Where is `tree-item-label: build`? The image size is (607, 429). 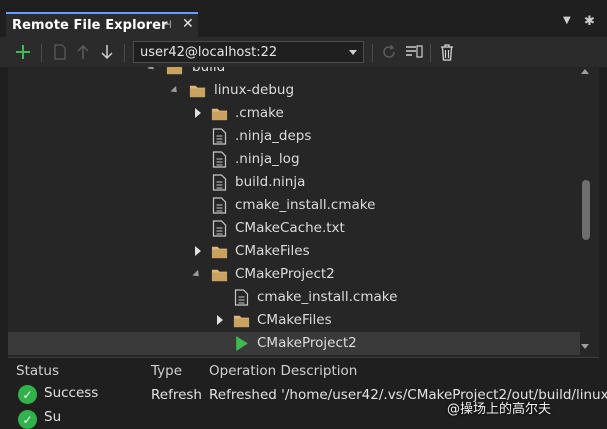
tree-item-label: build is located at coordinates (209, 71).